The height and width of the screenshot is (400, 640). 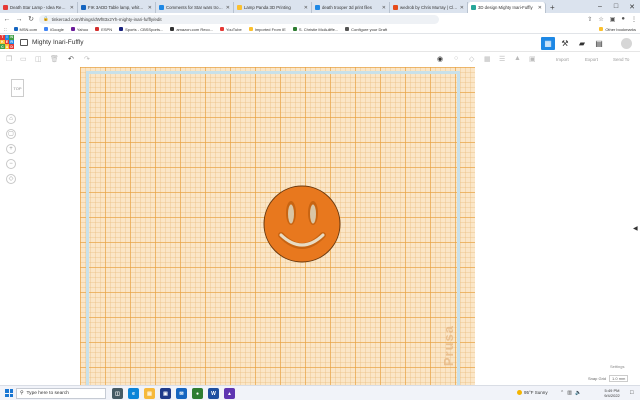 What do you see at coordinates (517, 58) in the screenshot?
I see `mirror-icon: ▲` at bounding box center [517, 58].